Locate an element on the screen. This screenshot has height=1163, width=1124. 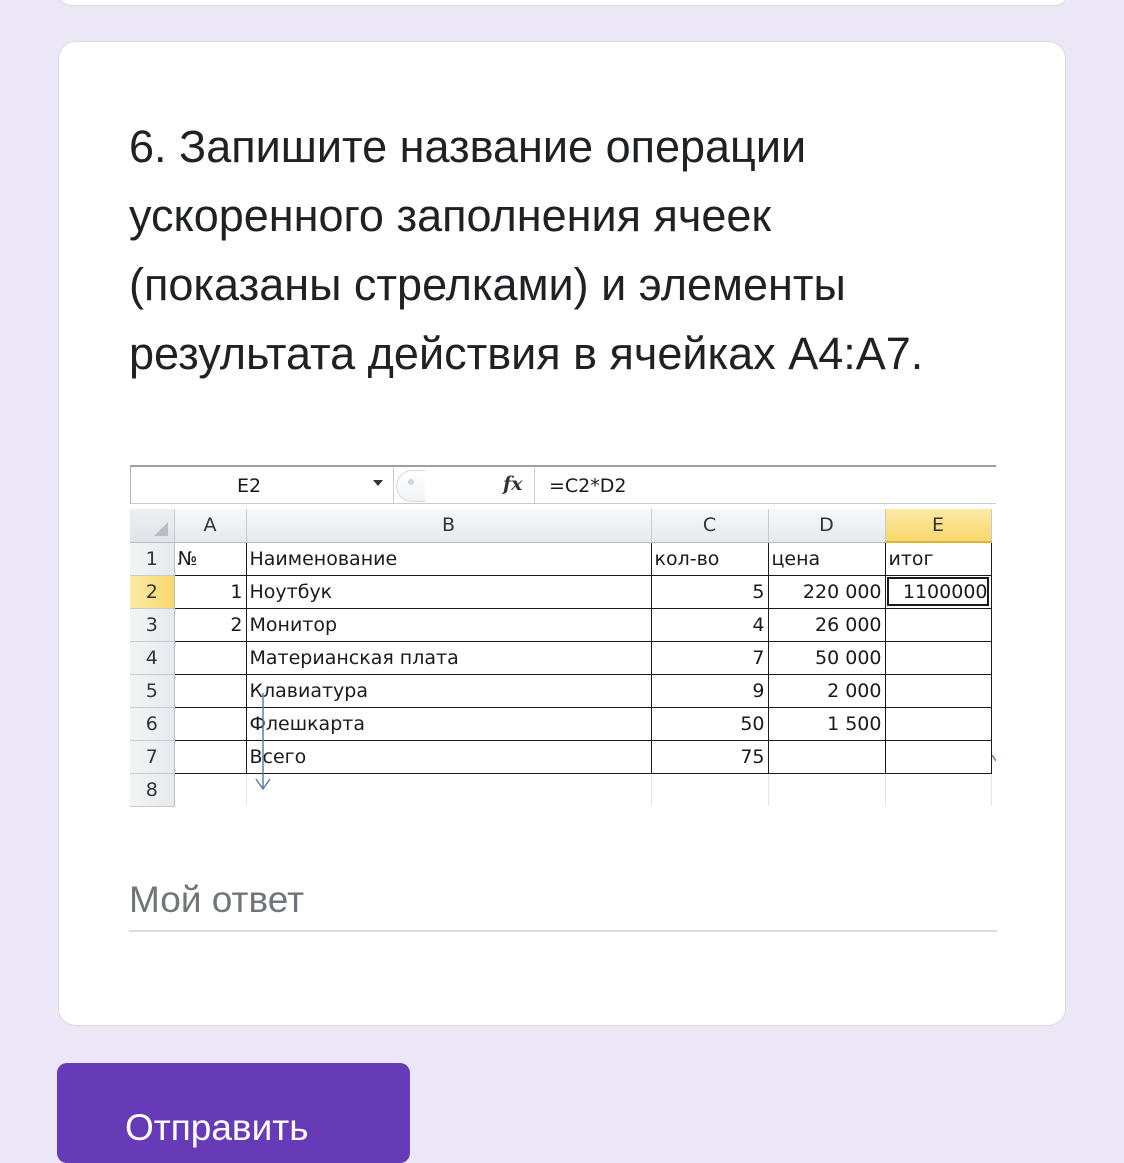
cell-b5: Клавиатура is located at coordinates (448, 690).